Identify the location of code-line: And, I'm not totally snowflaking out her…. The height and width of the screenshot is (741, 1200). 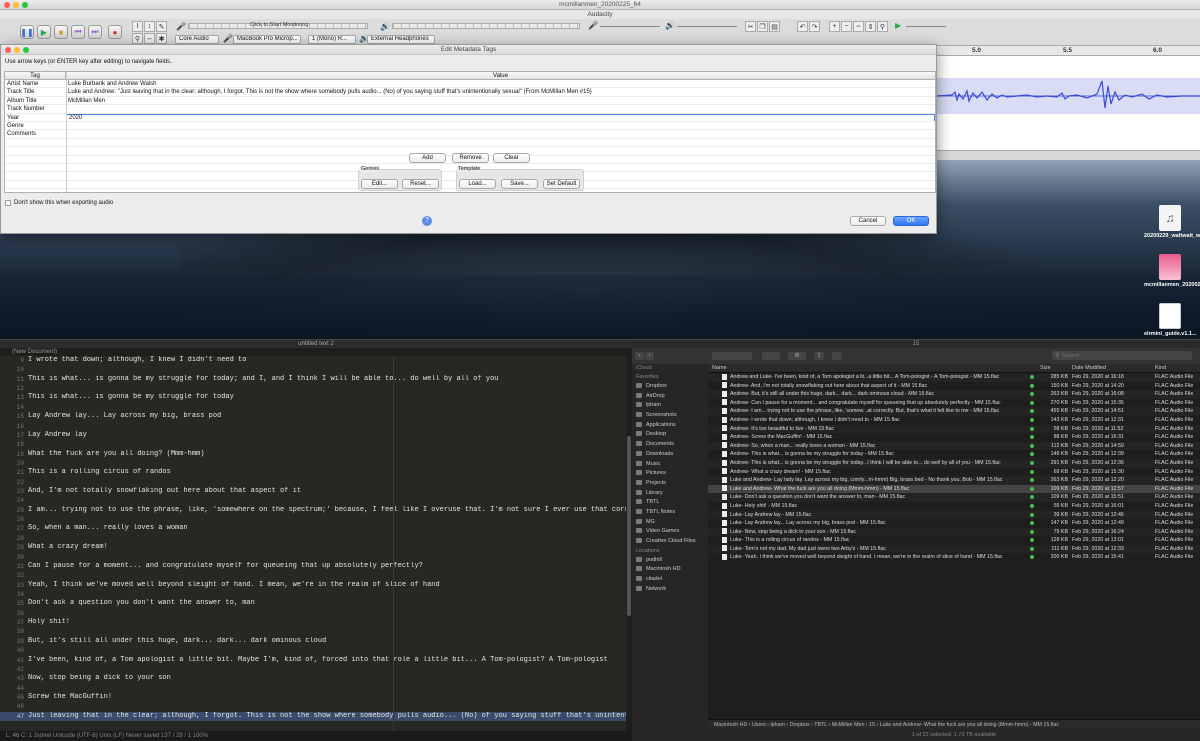
(327, 491).